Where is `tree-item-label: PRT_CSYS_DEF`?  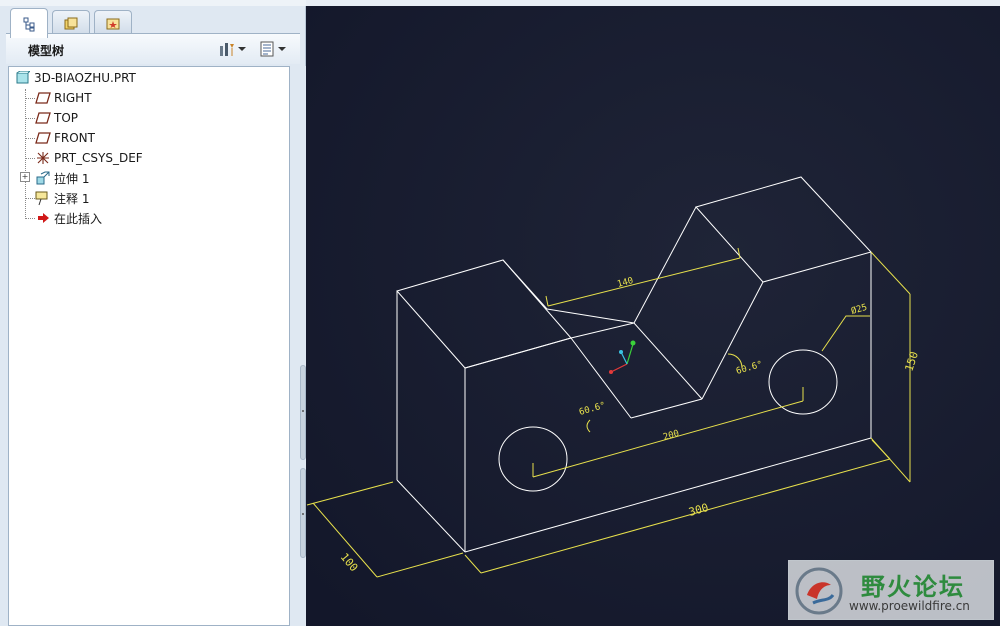 tree-item-label: PRT_CSYS_DEF is located at coordinates (98, 158).